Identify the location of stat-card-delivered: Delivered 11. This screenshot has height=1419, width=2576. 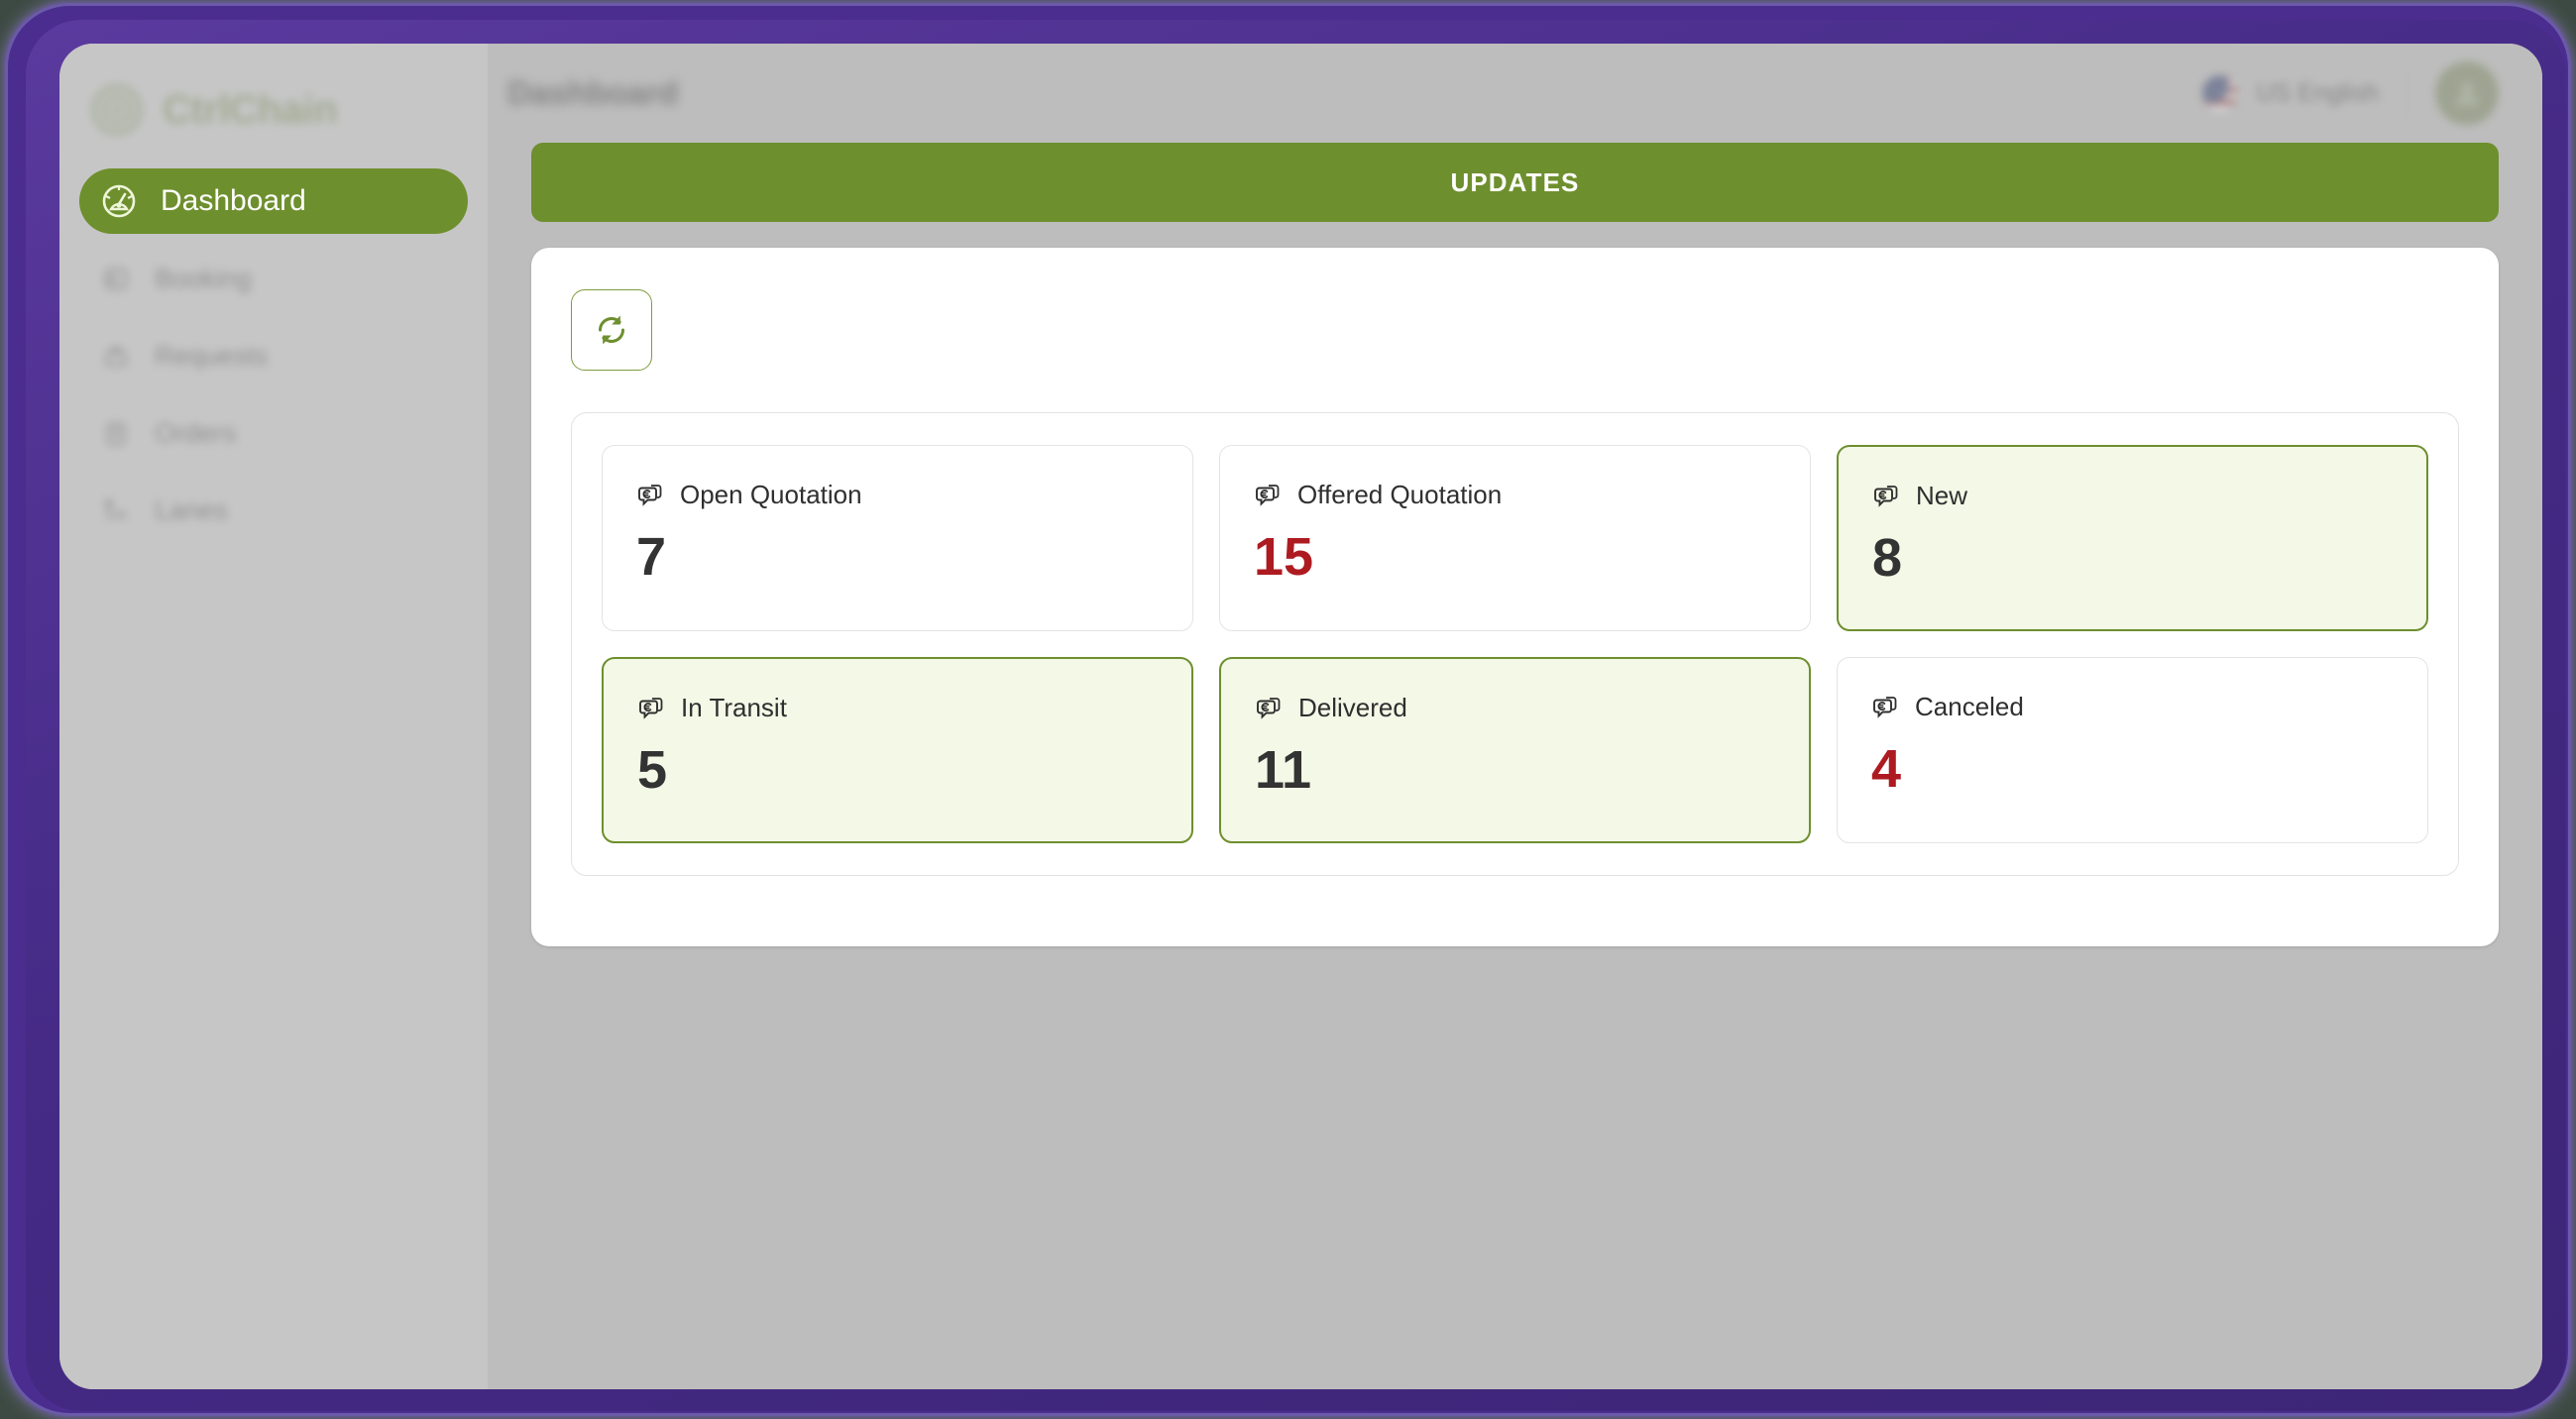
(1515, 750).